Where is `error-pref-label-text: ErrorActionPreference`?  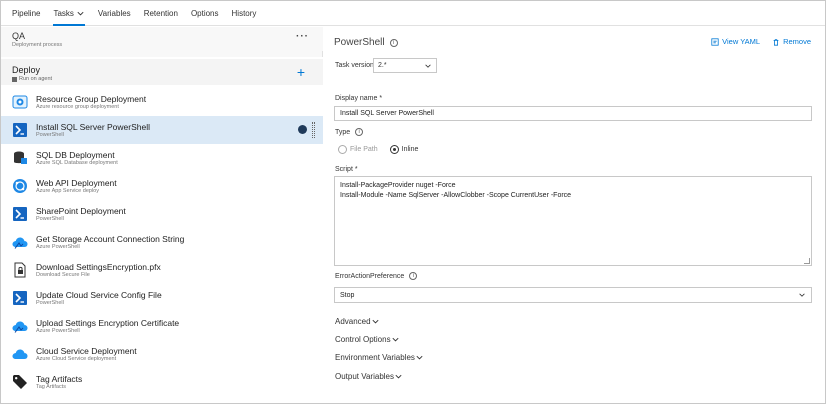
error-pref-label-text: ErrorActionPreference is located at coordinates (370, 276).